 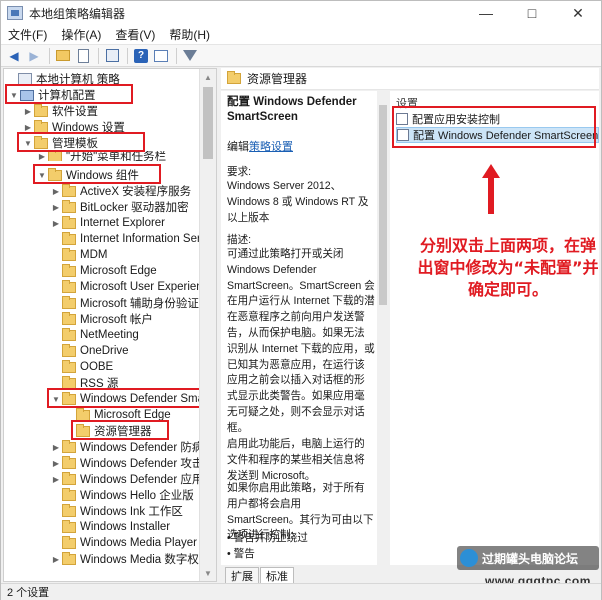 I want to click on gpedit-app-icon, so click(x=15, y=13).